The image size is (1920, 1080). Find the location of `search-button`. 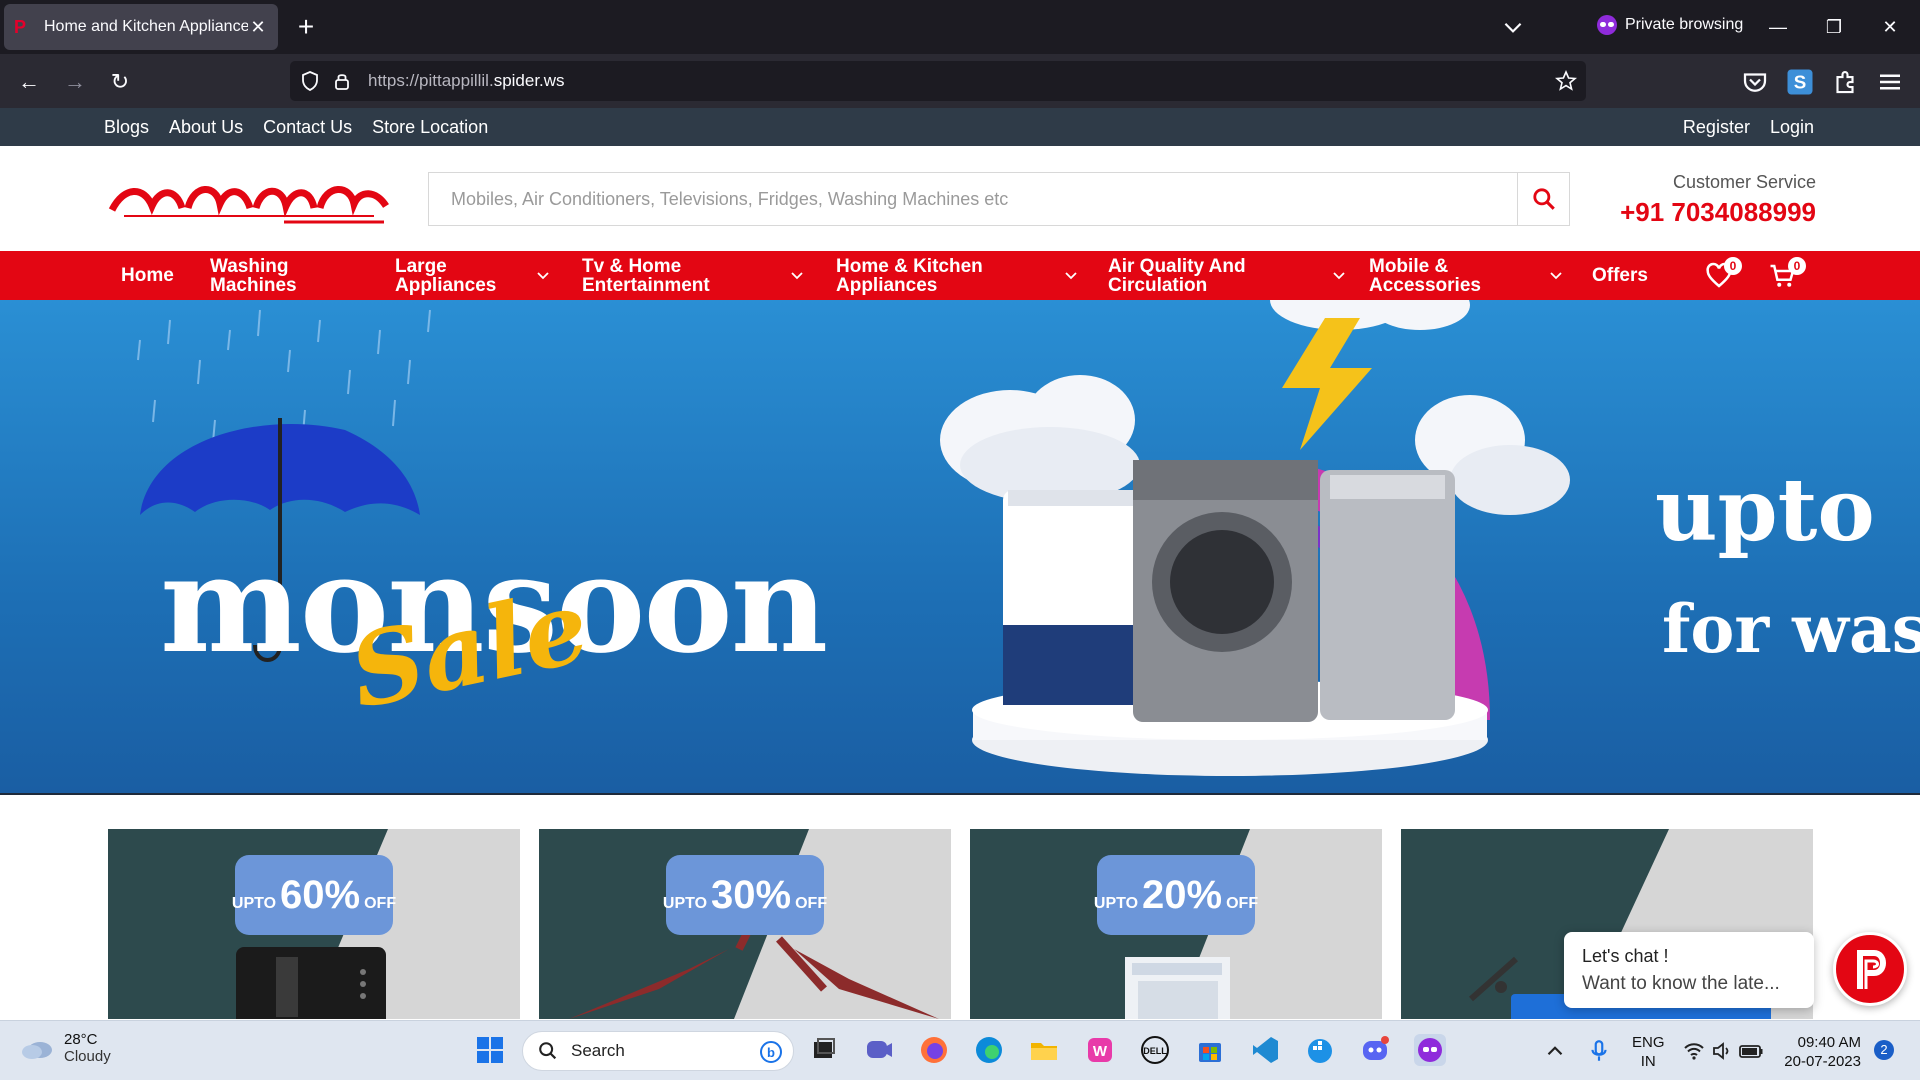

search-button is located at coordinates (1543, 199).